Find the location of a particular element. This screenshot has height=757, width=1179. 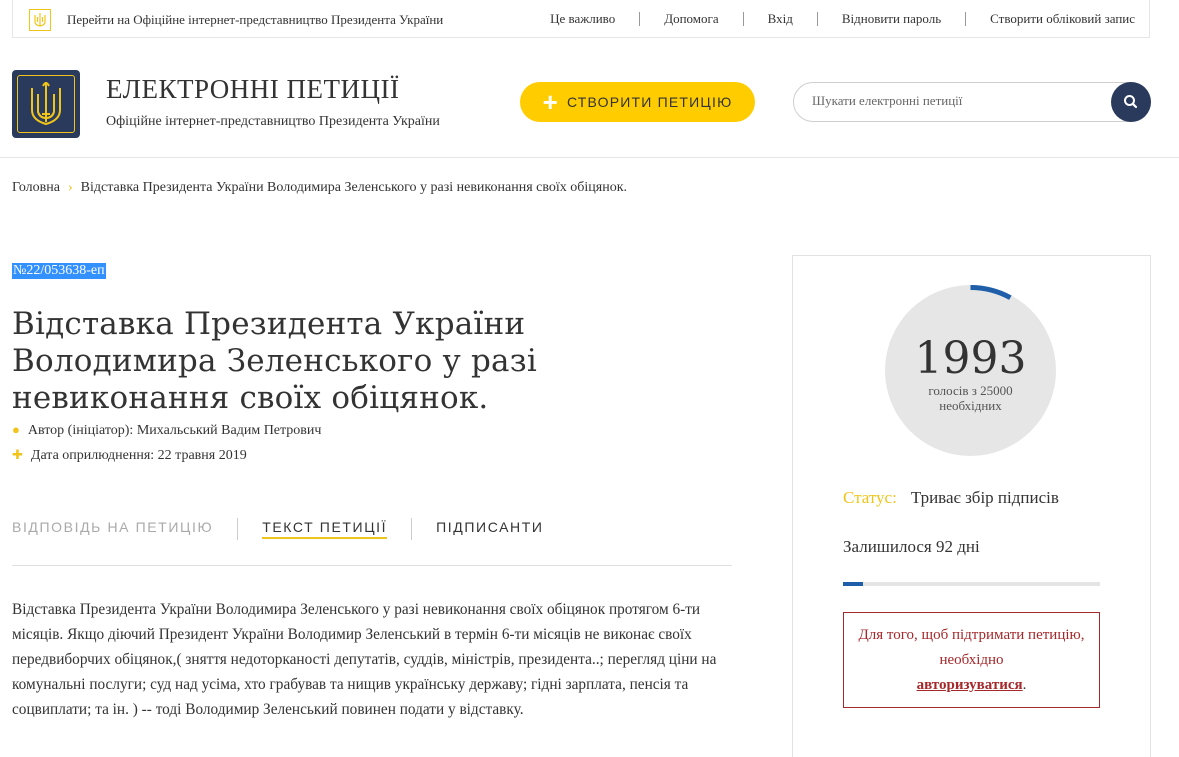

breadcrumb-home: Головна is located at coordinates (36, 187).